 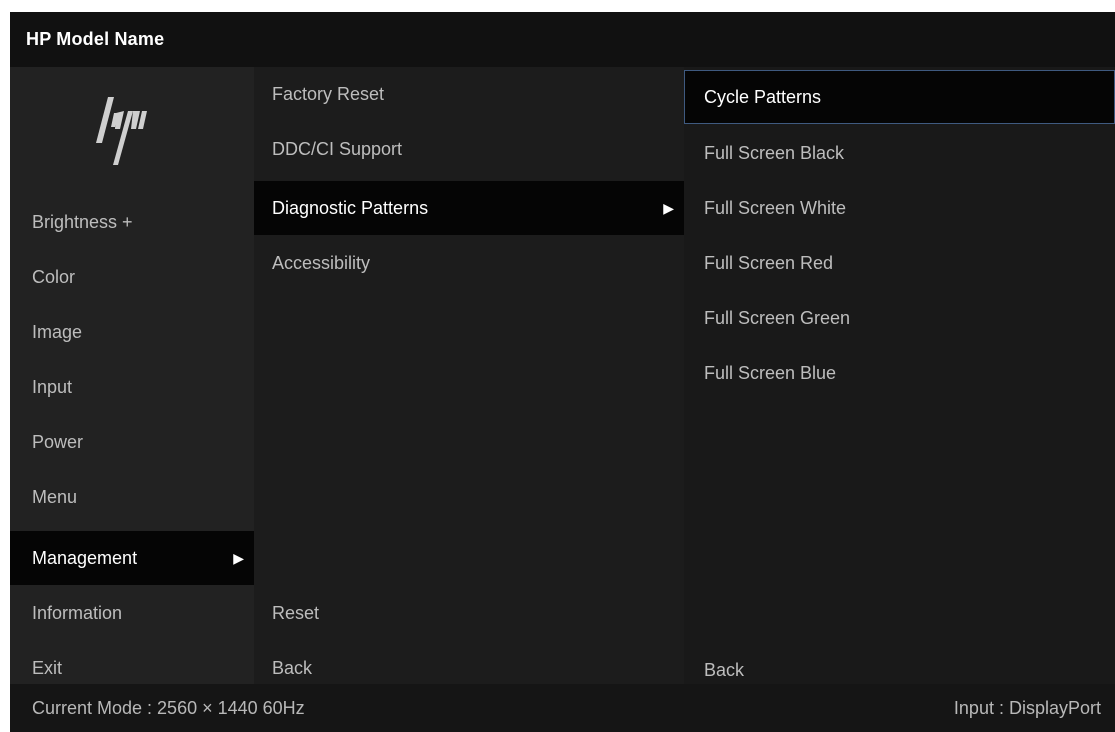 I want to click on menu-item-full-screen-green: Full Screen Green, so click(x=899, y=318).